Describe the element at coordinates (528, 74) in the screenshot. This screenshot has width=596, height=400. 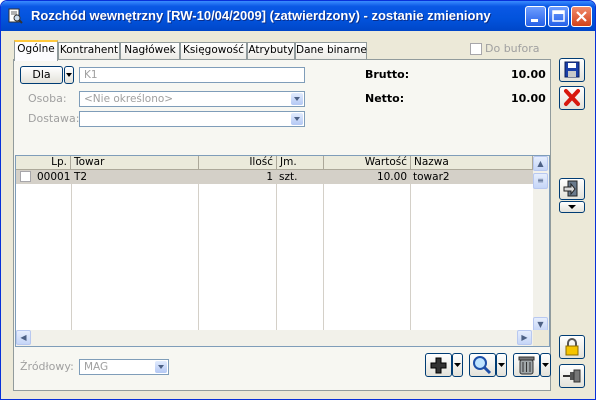
I see `brutto-value: 10.00` at that location.